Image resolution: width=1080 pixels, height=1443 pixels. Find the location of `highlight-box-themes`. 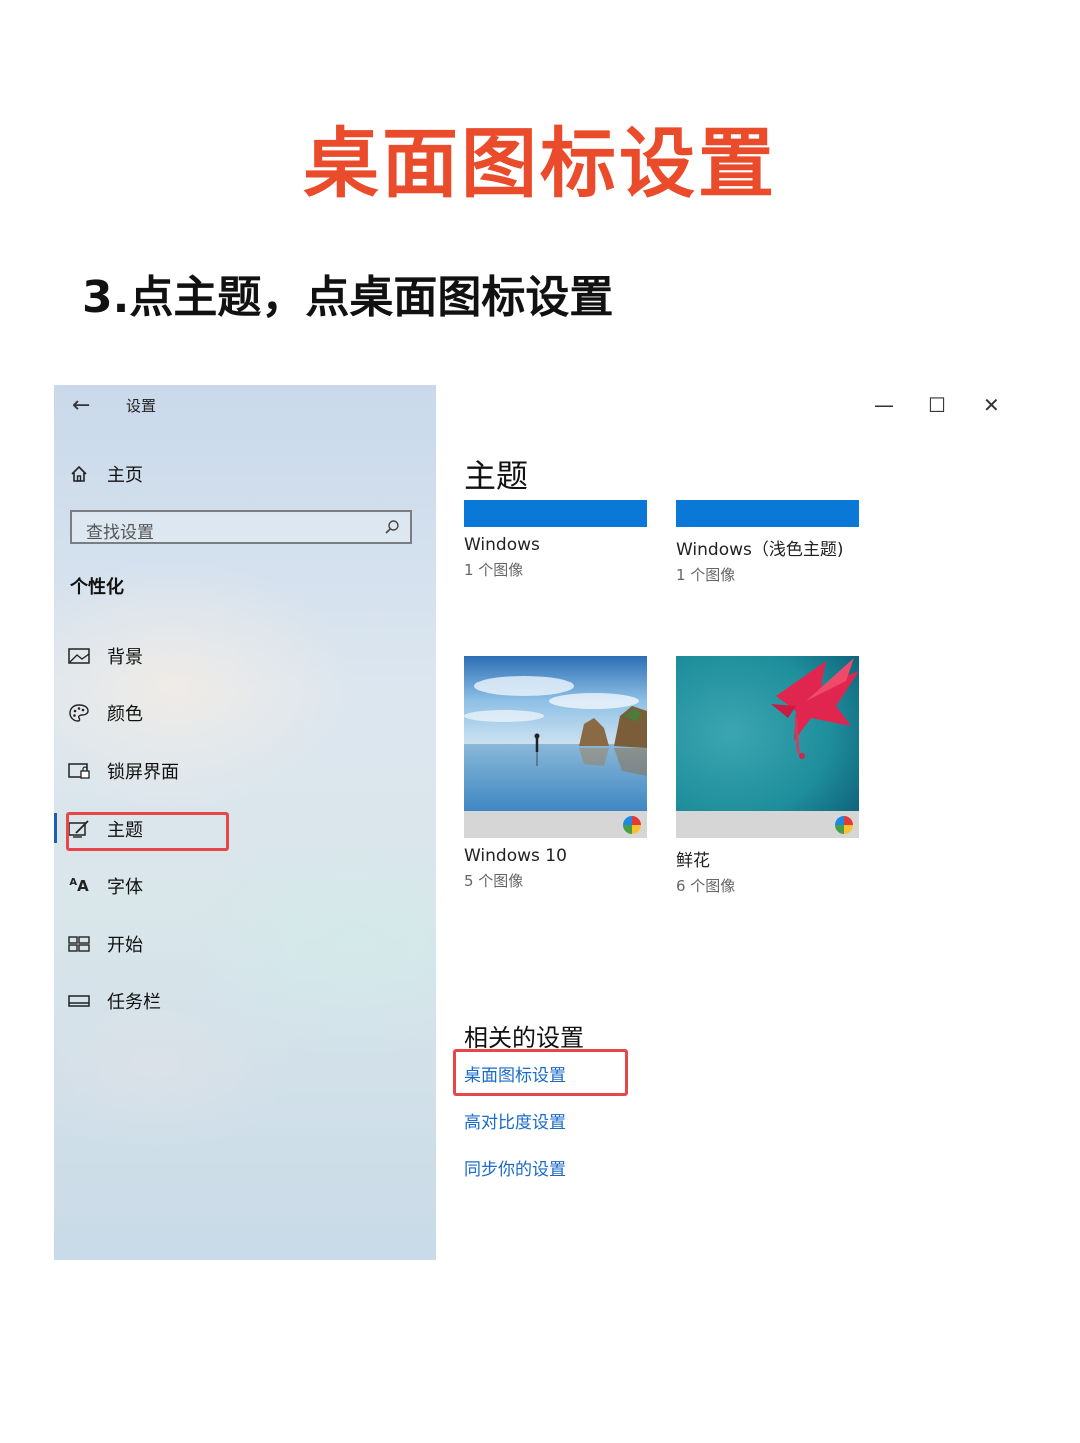

highlight-box-themes is located at coordinates (147, 831).